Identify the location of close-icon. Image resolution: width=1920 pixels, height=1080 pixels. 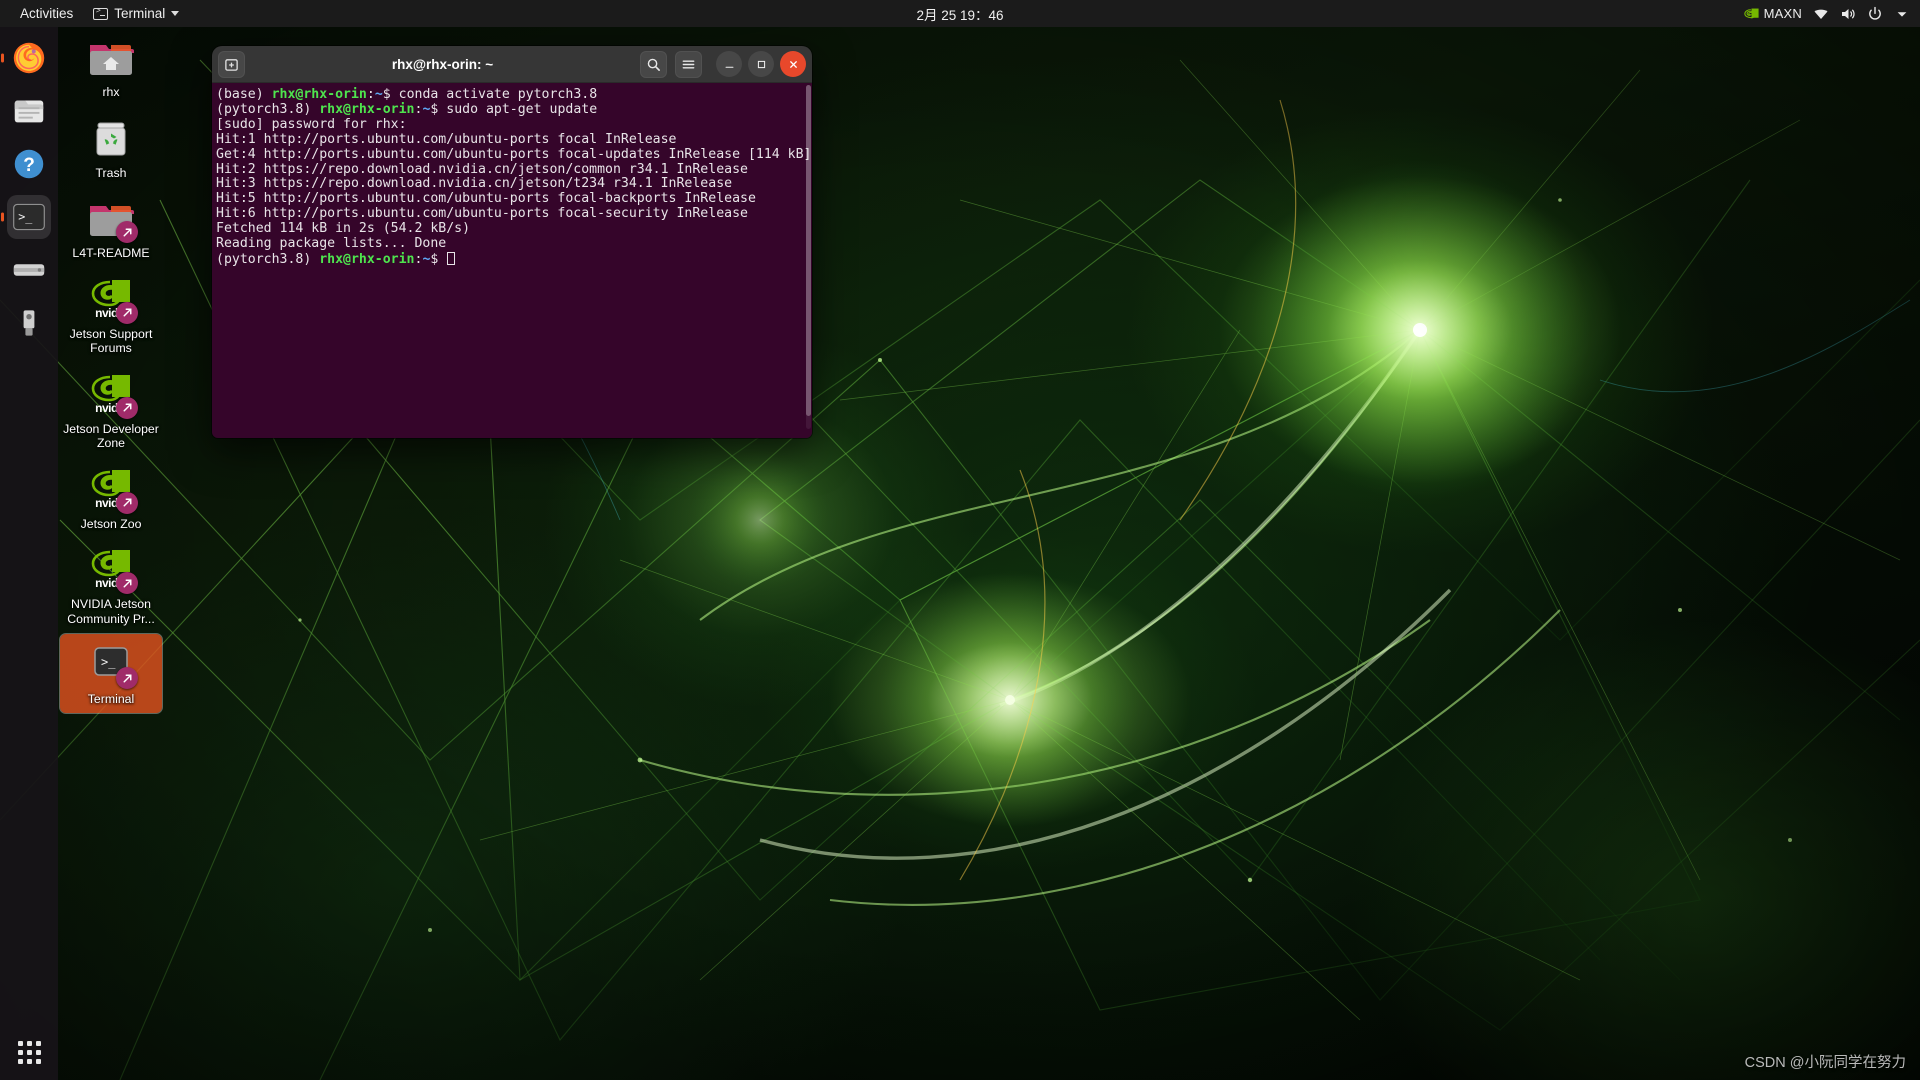
(793, 64).